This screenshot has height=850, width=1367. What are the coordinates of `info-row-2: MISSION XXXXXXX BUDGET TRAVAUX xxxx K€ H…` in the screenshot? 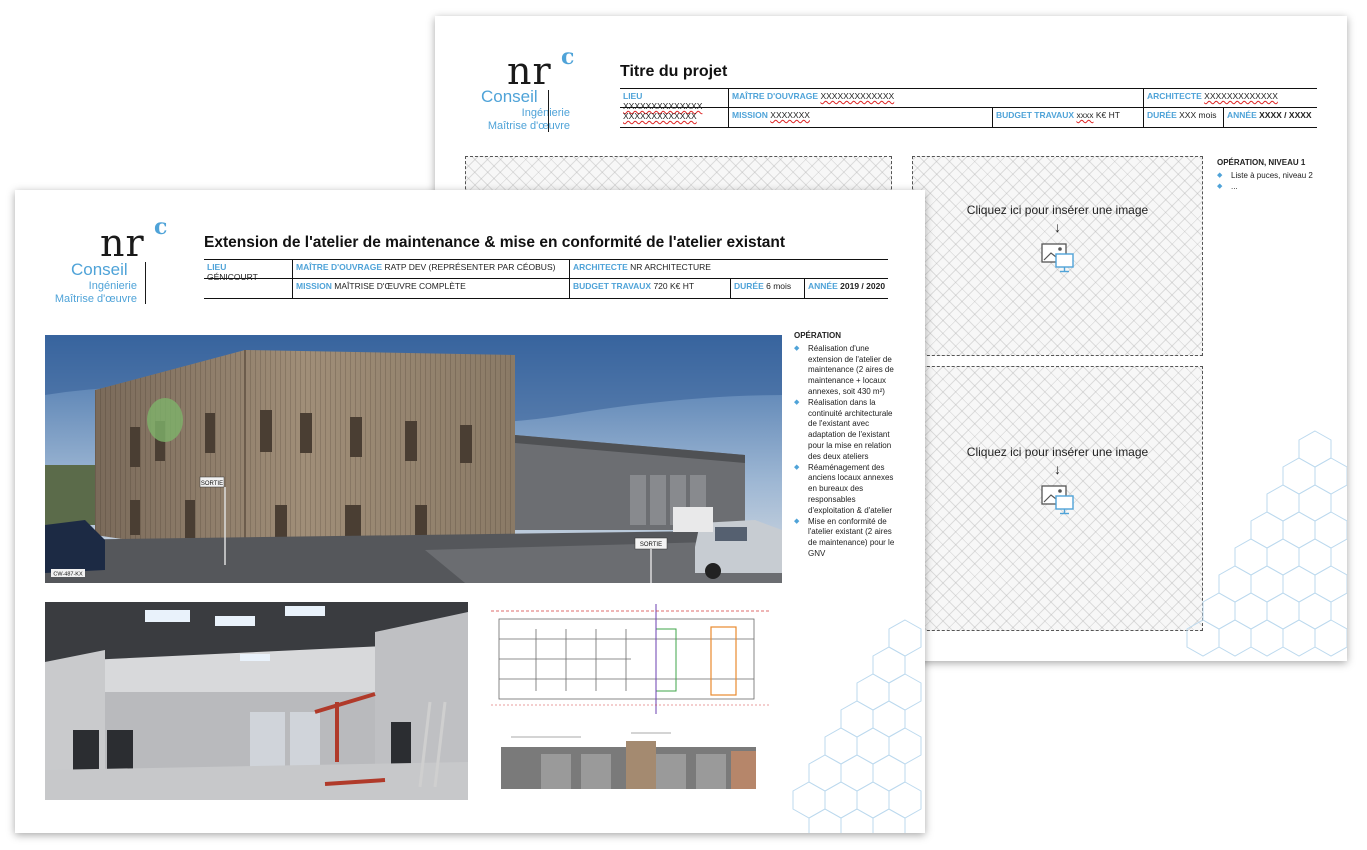 It's located at (968, 118).